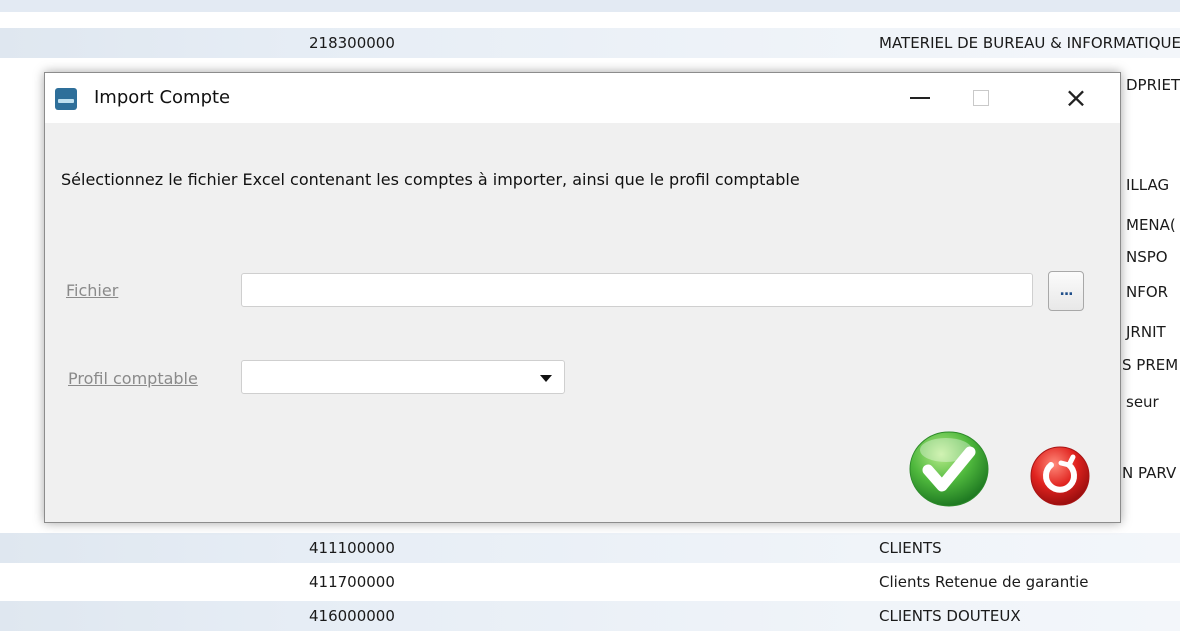 The height and width of the screenshot is (635, 1180). I want to click on minimize-button, so click(920, 98).